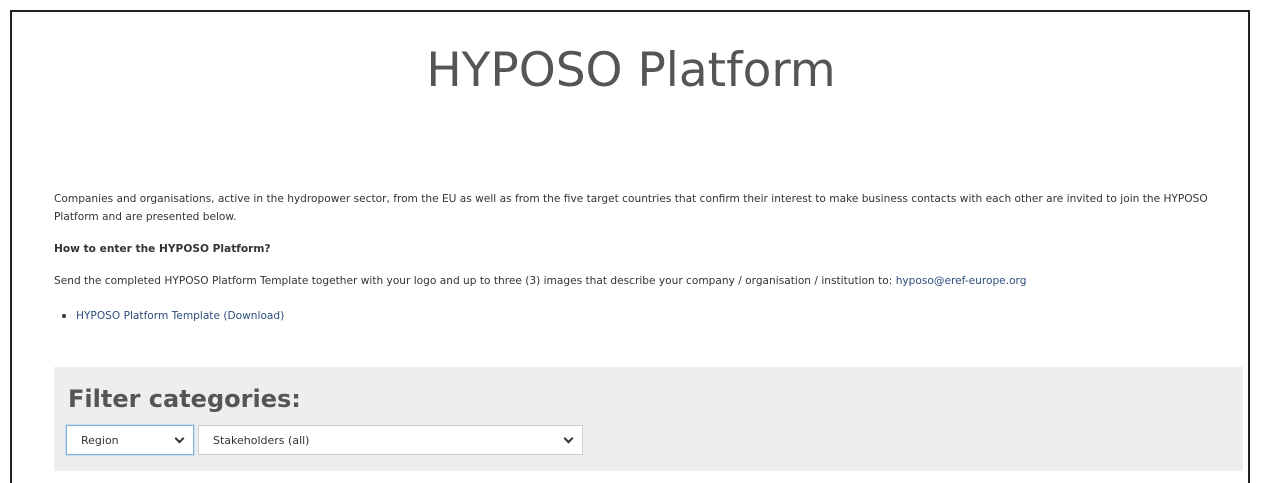 The image size is (1262, 483). I want to click on filter-title: Filter categories:, so click(184, 399).